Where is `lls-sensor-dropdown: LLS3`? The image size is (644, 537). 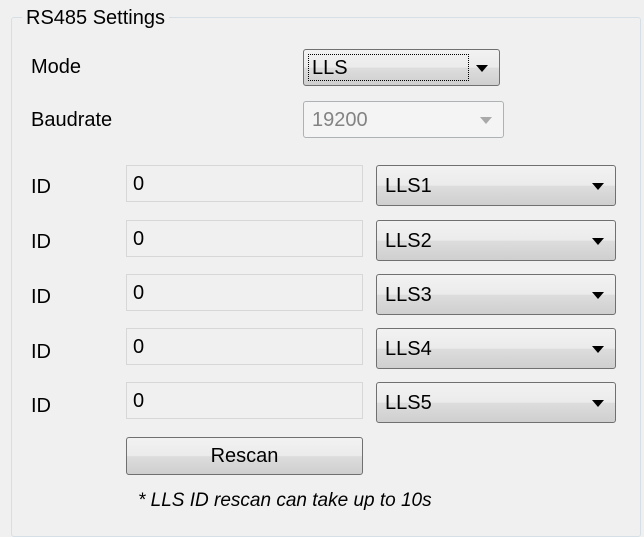
lls-sensor-dropdown: LLS3 is located at coordinates (496, 294).